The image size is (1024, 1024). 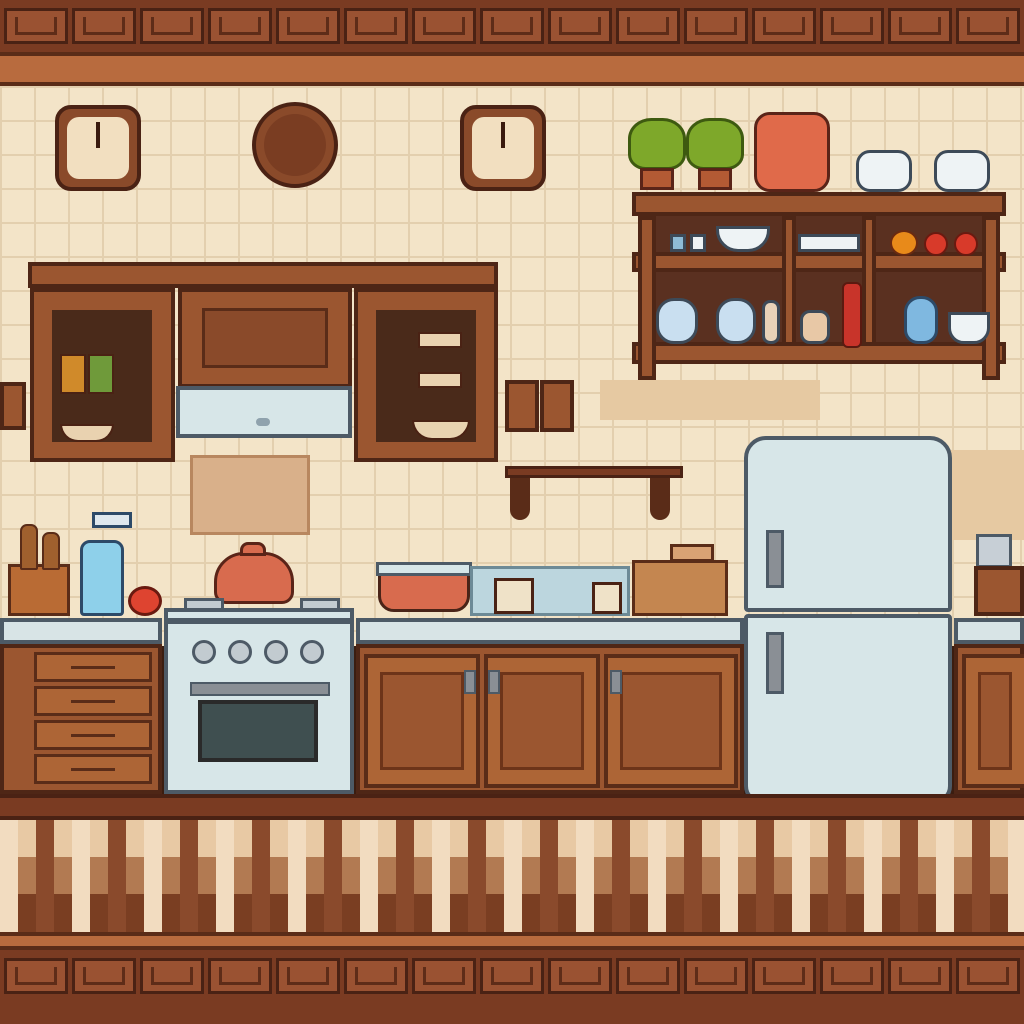 I want to click on cabinet-top-trim, so click(x=263, y=275).